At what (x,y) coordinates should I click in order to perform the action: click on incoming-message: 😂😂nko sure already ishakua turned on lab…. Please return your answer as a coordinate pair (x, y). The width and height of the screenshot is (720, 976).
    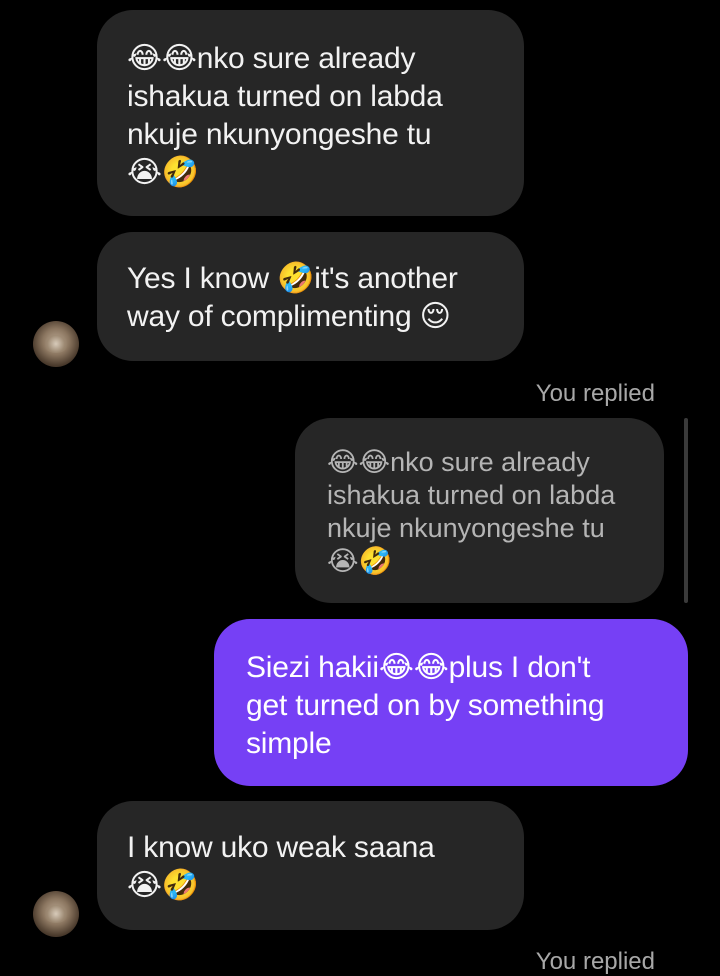
    Looking at the image, I should click on (310, 113).